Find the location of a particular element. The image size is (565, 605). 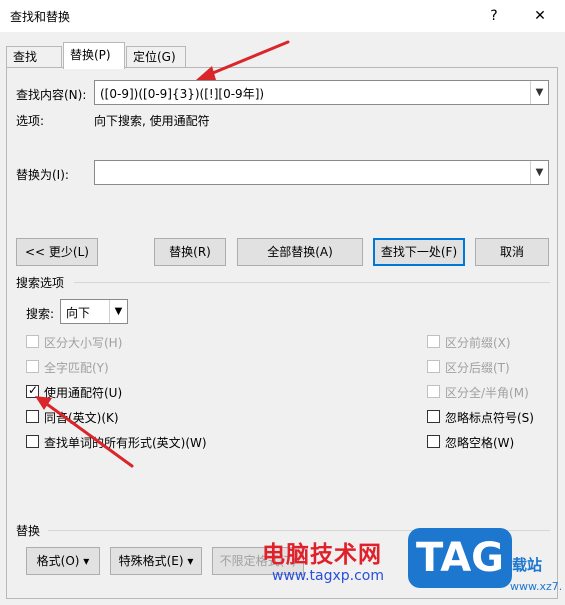

checkbox-label: 同音(英文)(K) is located at coordinates (81, 417).